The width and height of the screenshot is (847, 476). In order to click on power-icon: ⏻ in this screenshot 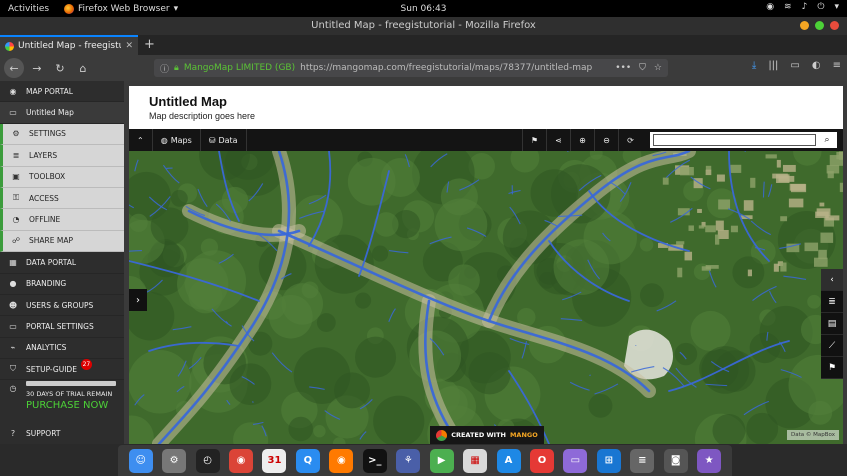, I will do `click(820, 7)`.